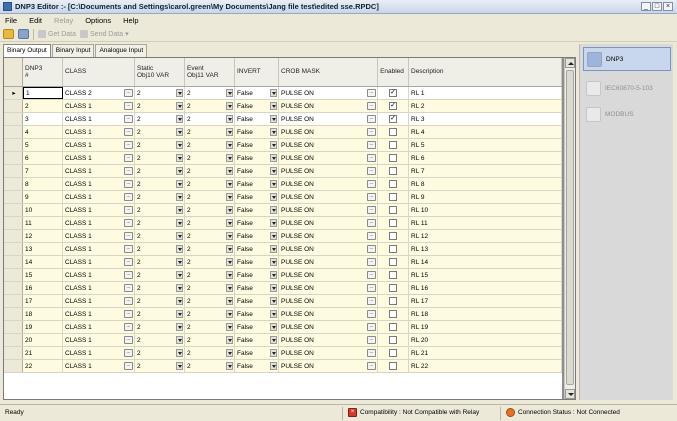 Image resolution: width=677 pixels, height=421 pixels. What do you see at coordinates (283, 327) in the screenshot?
I see `table-row: 19 CLASS 1... 2 2 False PULSE ON... RL 19` at bounding box center [283, 327].